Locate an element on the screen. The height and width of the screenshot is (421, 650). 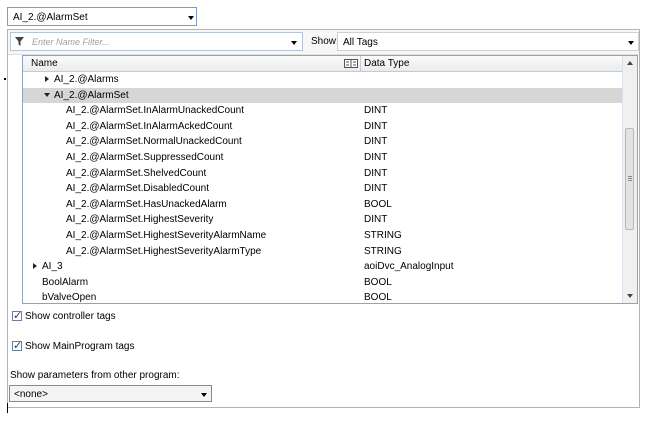
scope-combo-value: AI_2.@AlarmSet is located at coordinates (50, 17).